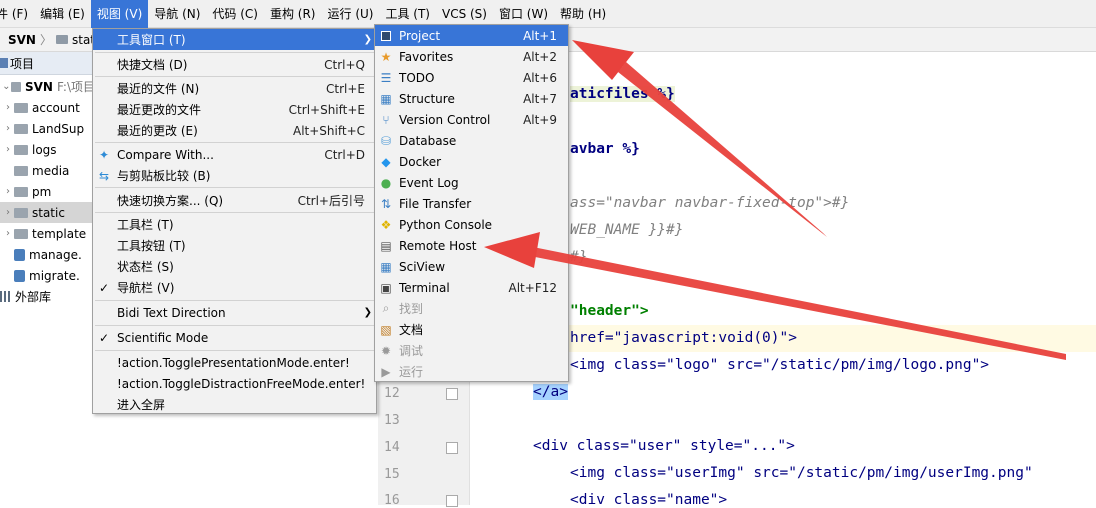  Describe the element at coordinates (47, 63) in the screenshot. I see `project-panel-header: 项目` at that location.